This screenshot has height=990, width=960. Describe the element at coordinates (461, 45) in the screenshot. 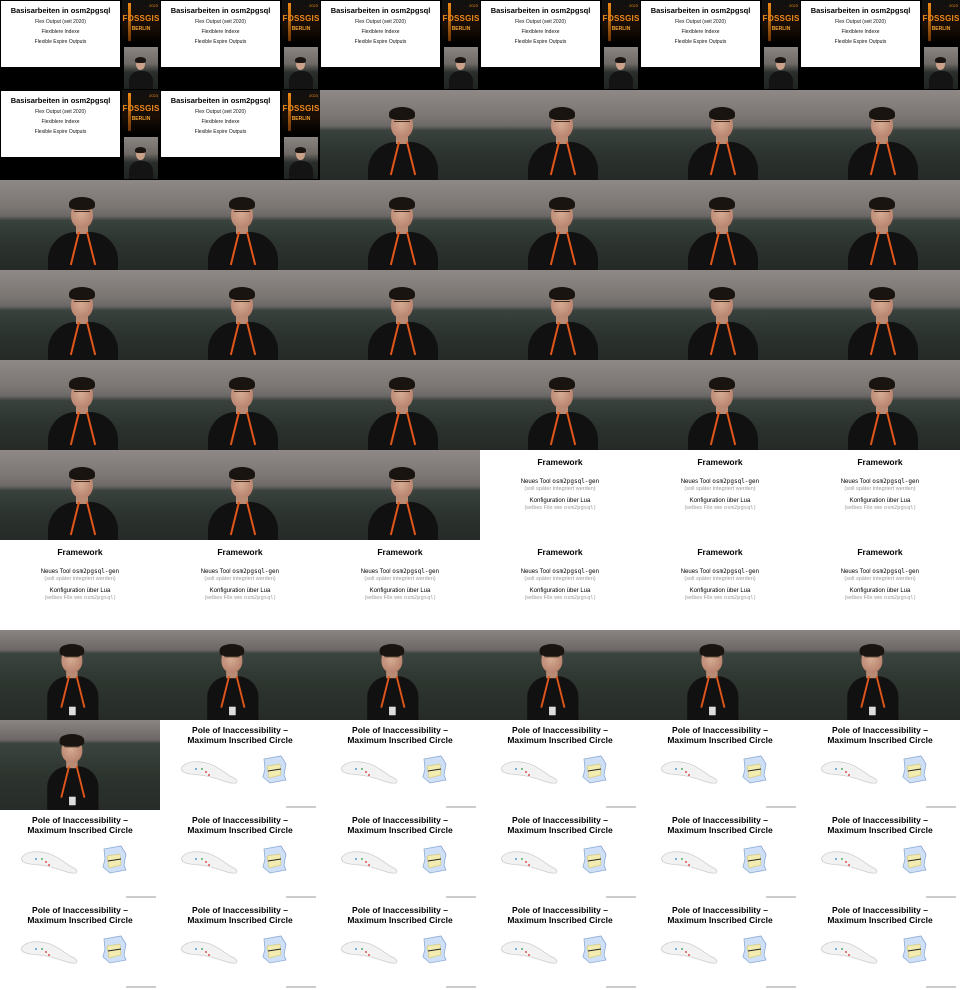

I see `side-strip: 2023 FOSSGIS BERLIN` at that location.